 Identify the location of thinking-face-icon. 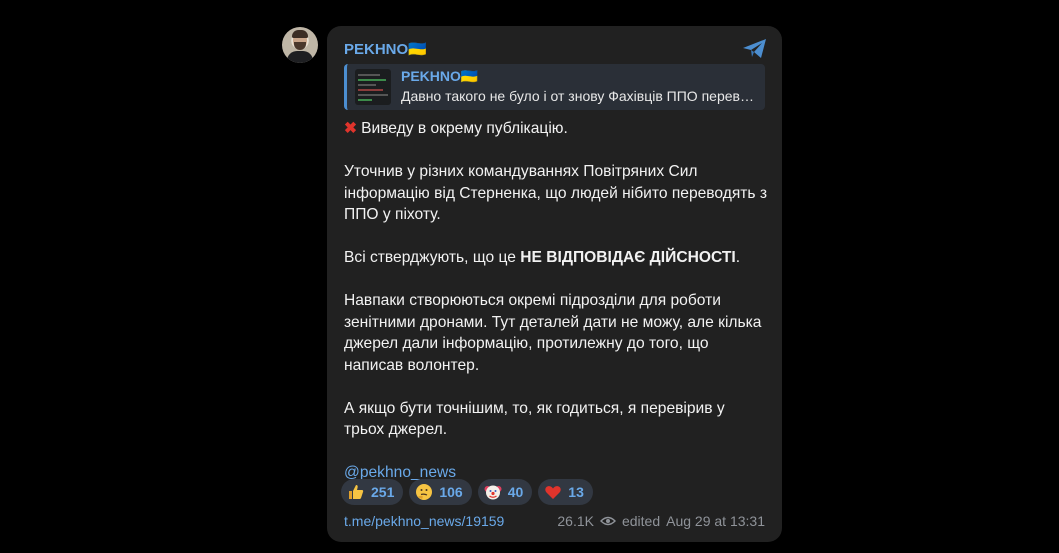
(424, 492).